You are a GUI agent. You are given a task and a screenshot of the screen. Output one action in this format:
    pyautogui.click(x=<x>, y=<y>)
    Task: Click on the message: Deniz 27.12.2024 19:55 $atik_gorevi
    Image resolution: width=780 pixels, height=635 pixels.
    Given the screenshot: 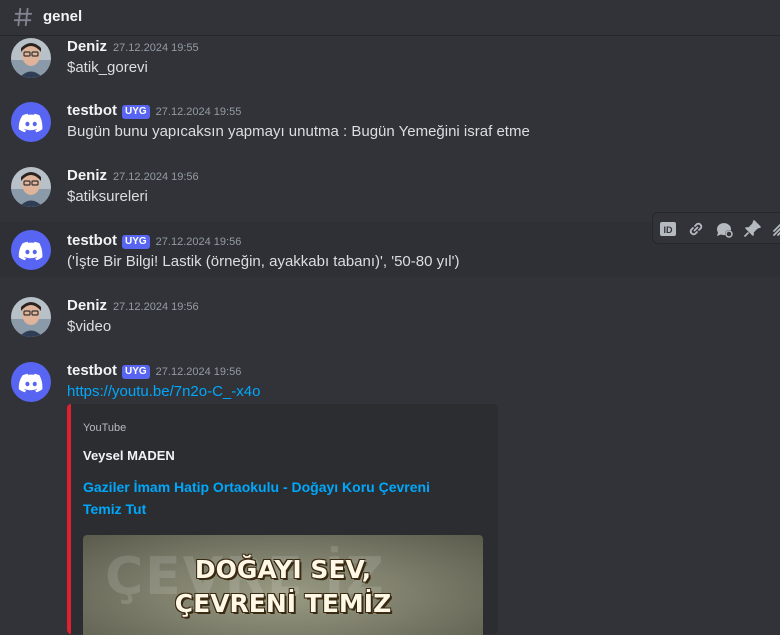 What is the action you would take?
    pyautogui.click(x=390, y=61)
    